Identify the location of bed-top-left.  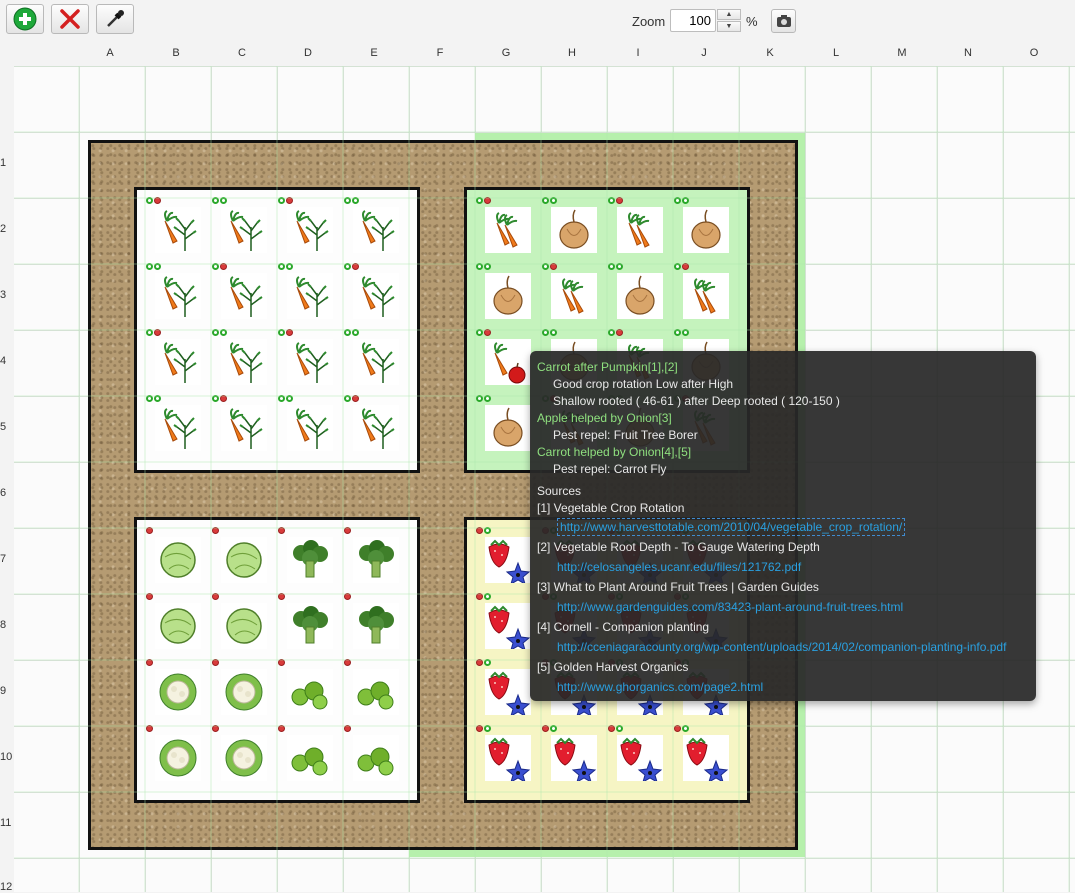
(277, 330).